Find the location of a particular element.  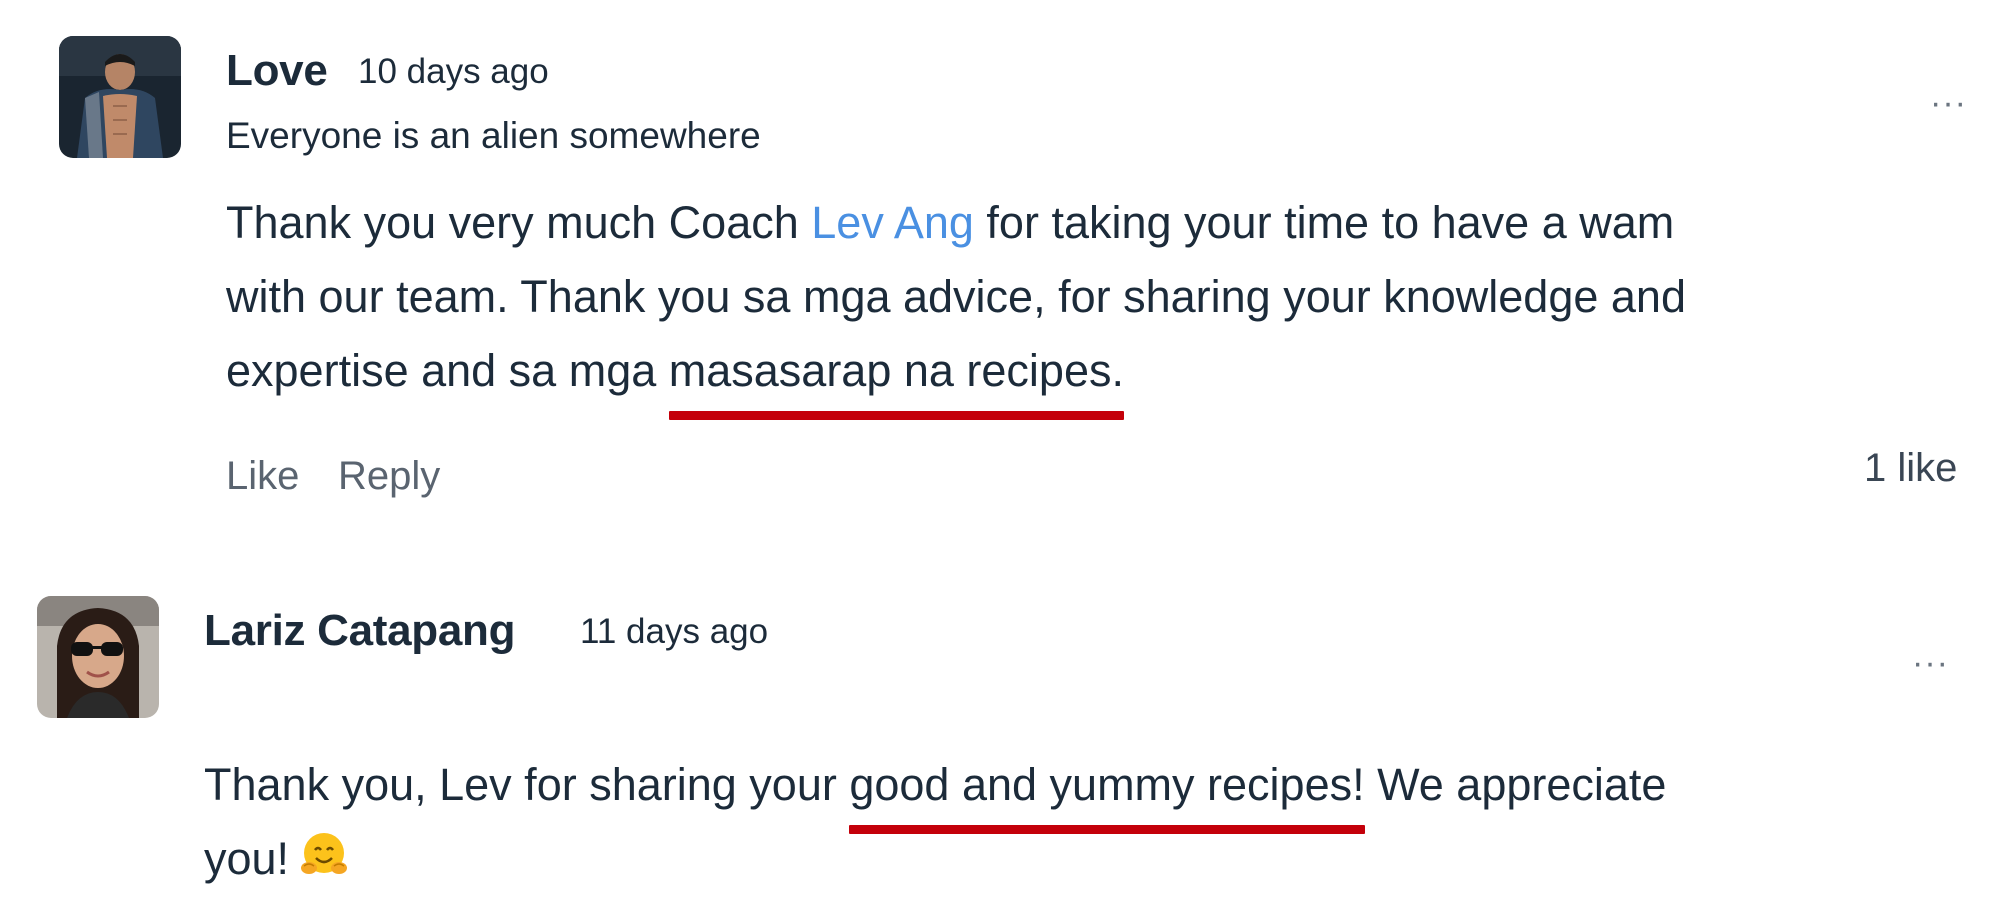

comment-timestamp: 11 days ago is located at coordinates (674, 632).